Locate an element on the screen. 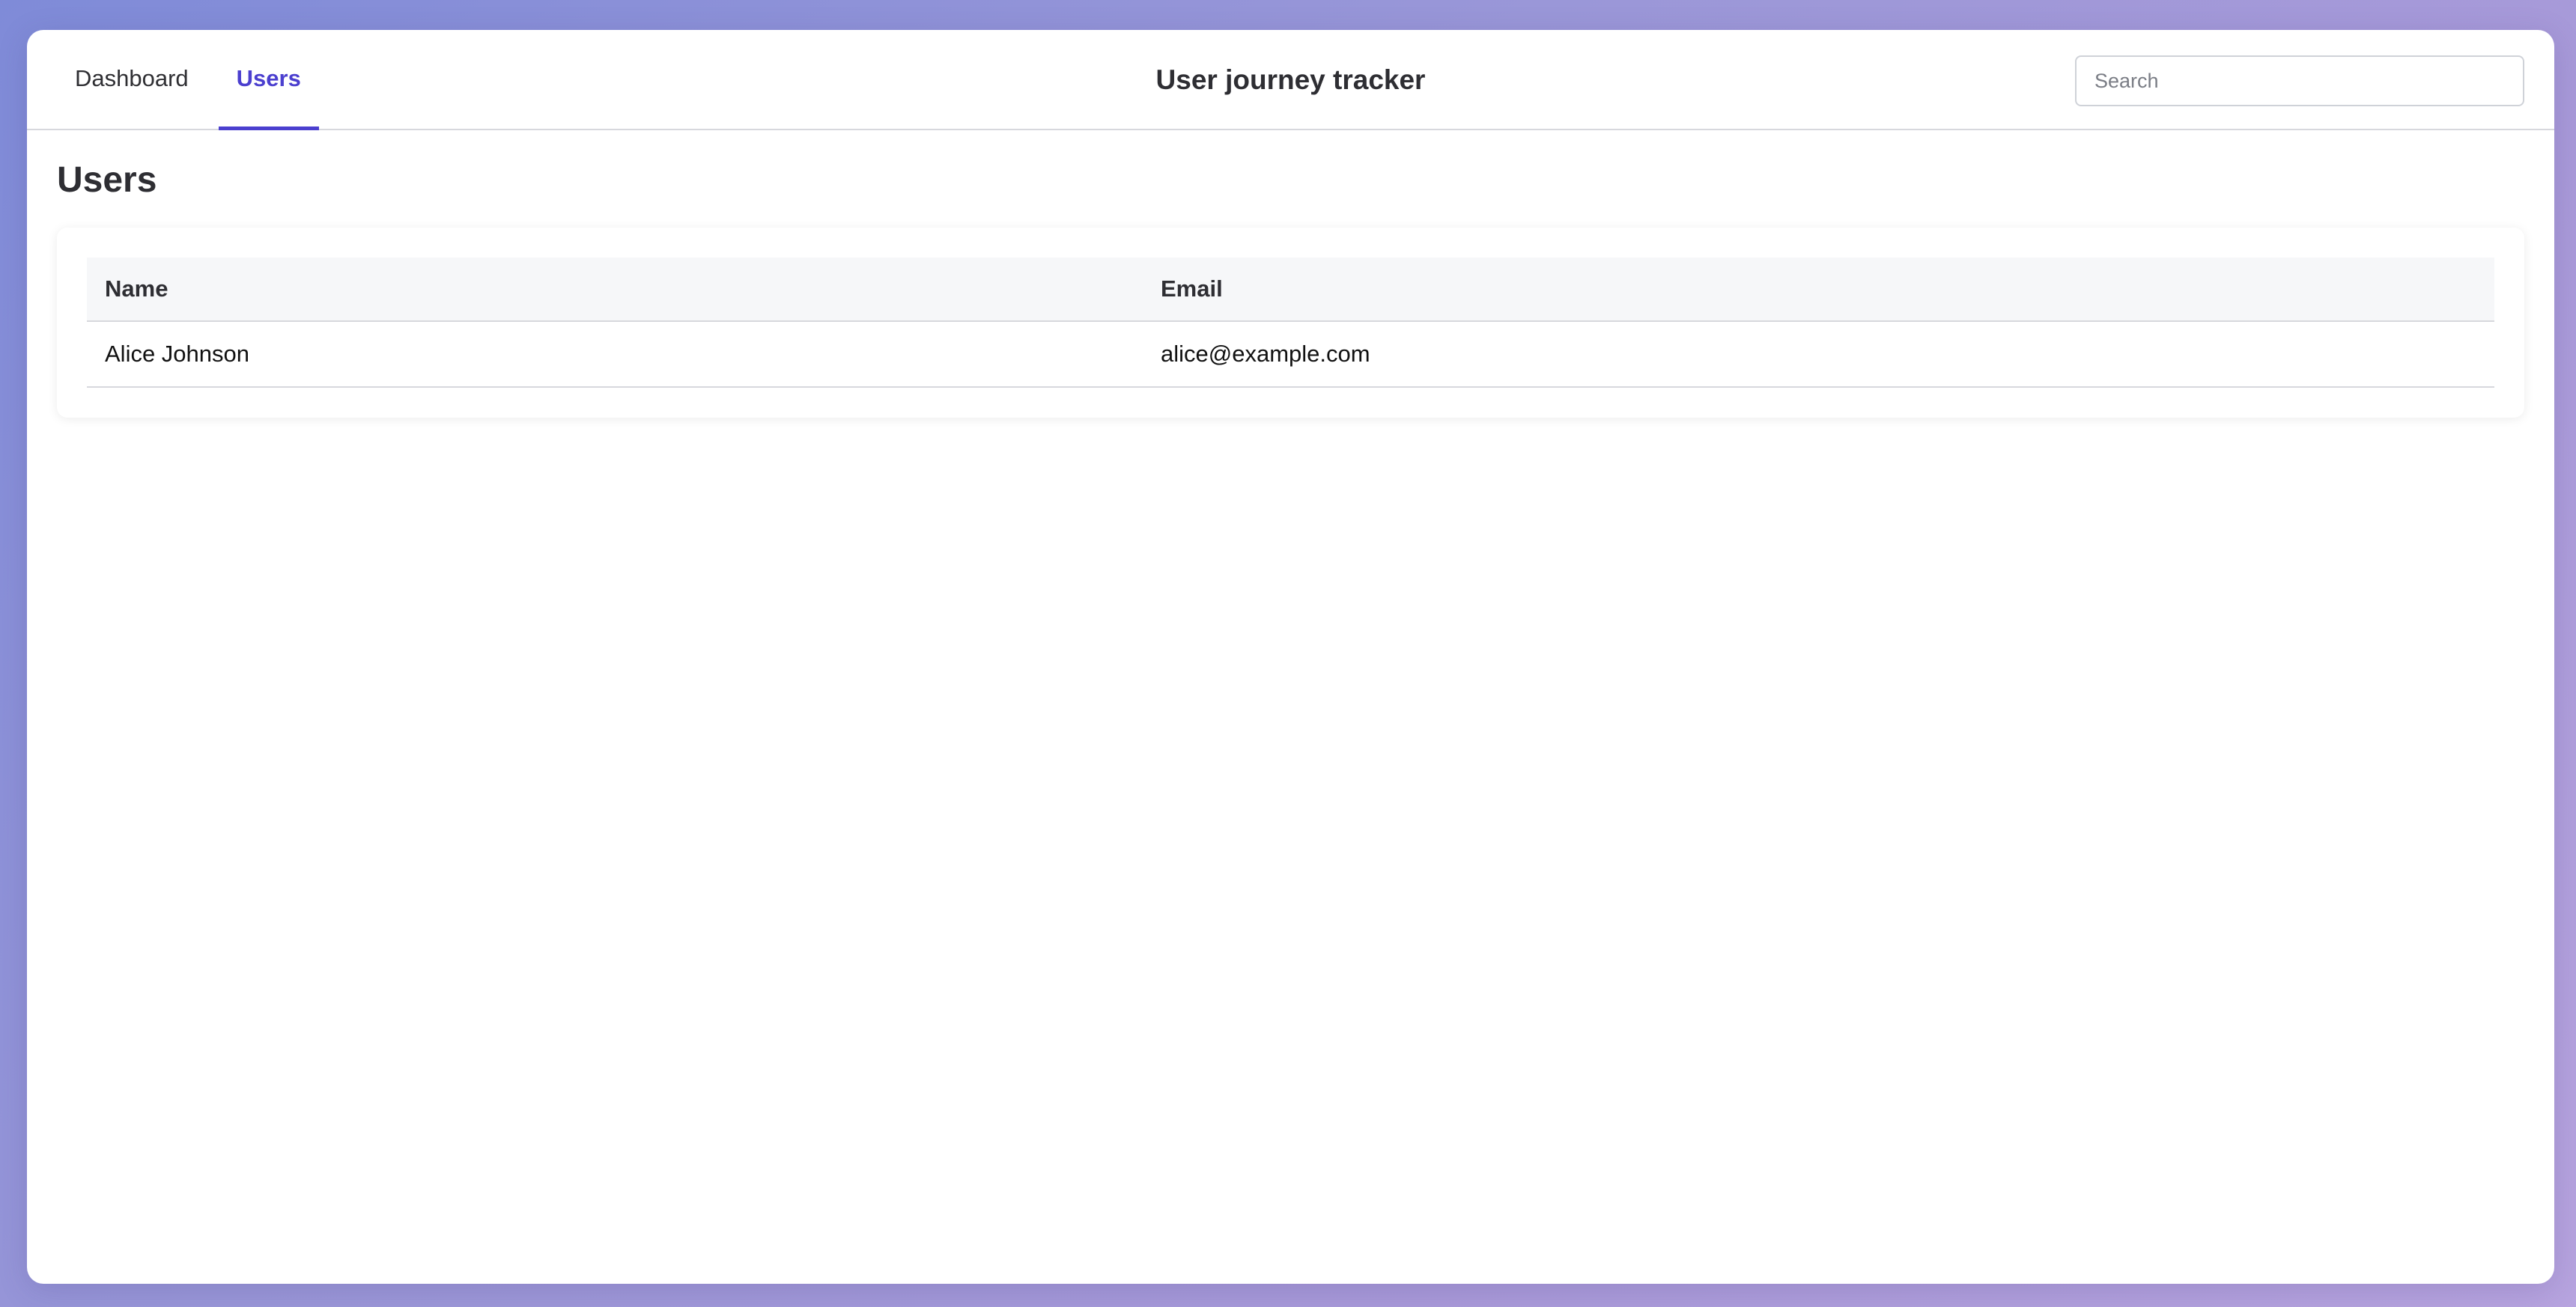  top-bar: Dashboard Users User journey tracker is located at coordinates (1290, 80).